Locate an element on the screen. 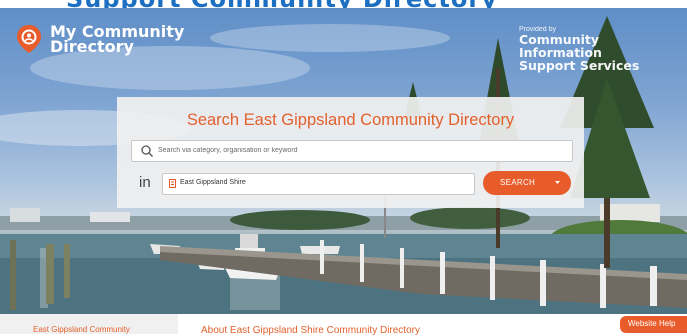 The height and width of the screenshot is (336, 687). in-label: in is located at coordinates (145, 182).